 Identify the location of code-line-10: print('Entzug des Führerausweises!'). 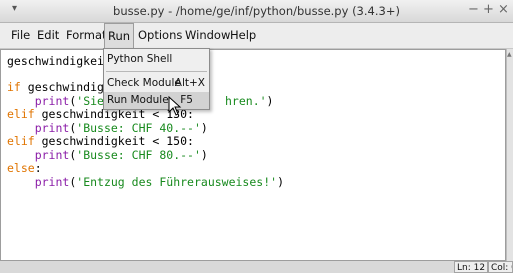
(159, 182).